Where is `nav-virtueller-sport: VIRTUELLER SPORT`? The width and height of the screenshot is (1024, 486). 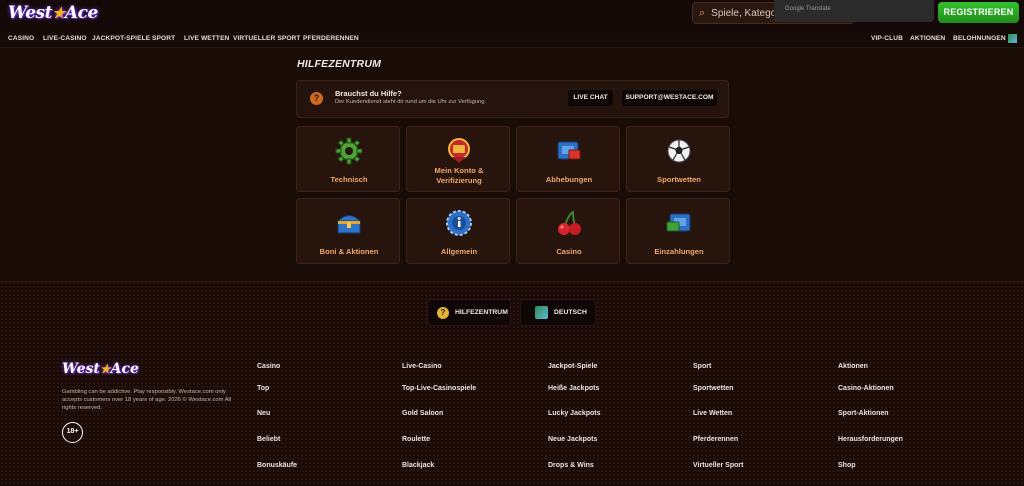 nav-virtueller-sport: VIRTUELLER SPORT is located at coordinates (267, 38).